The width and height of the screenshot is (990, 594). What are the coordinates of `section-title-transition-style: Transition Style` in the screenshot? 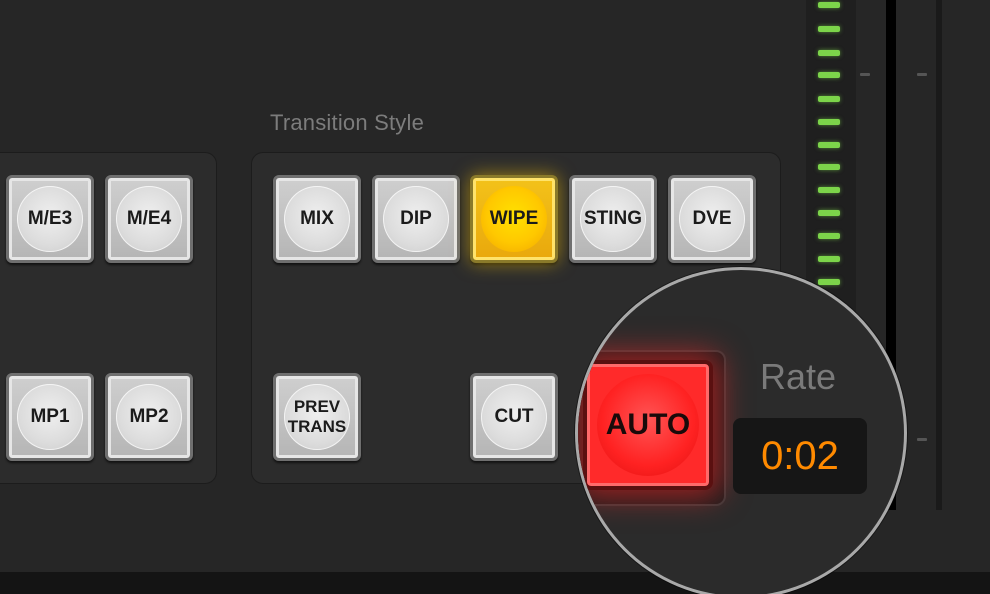 It's located at (347, 122).